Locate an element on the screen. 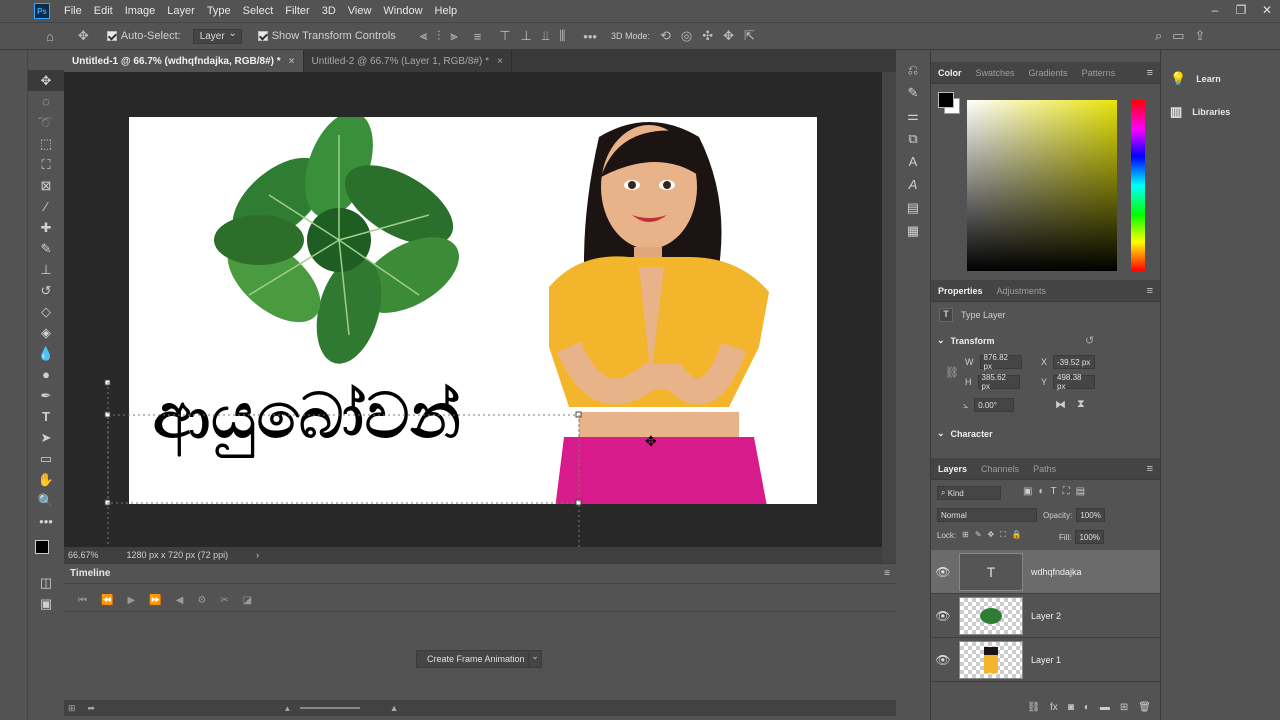 Image resolution: width=1280 pixels, height=720 pixels. tab-patterns: Patterns is located at coordinates (1099, 73).